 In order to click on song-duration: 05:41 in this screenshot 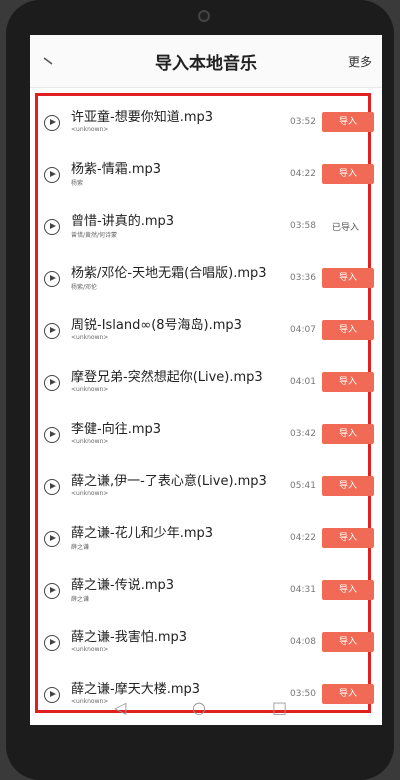, I will do `click(303, 486)`.